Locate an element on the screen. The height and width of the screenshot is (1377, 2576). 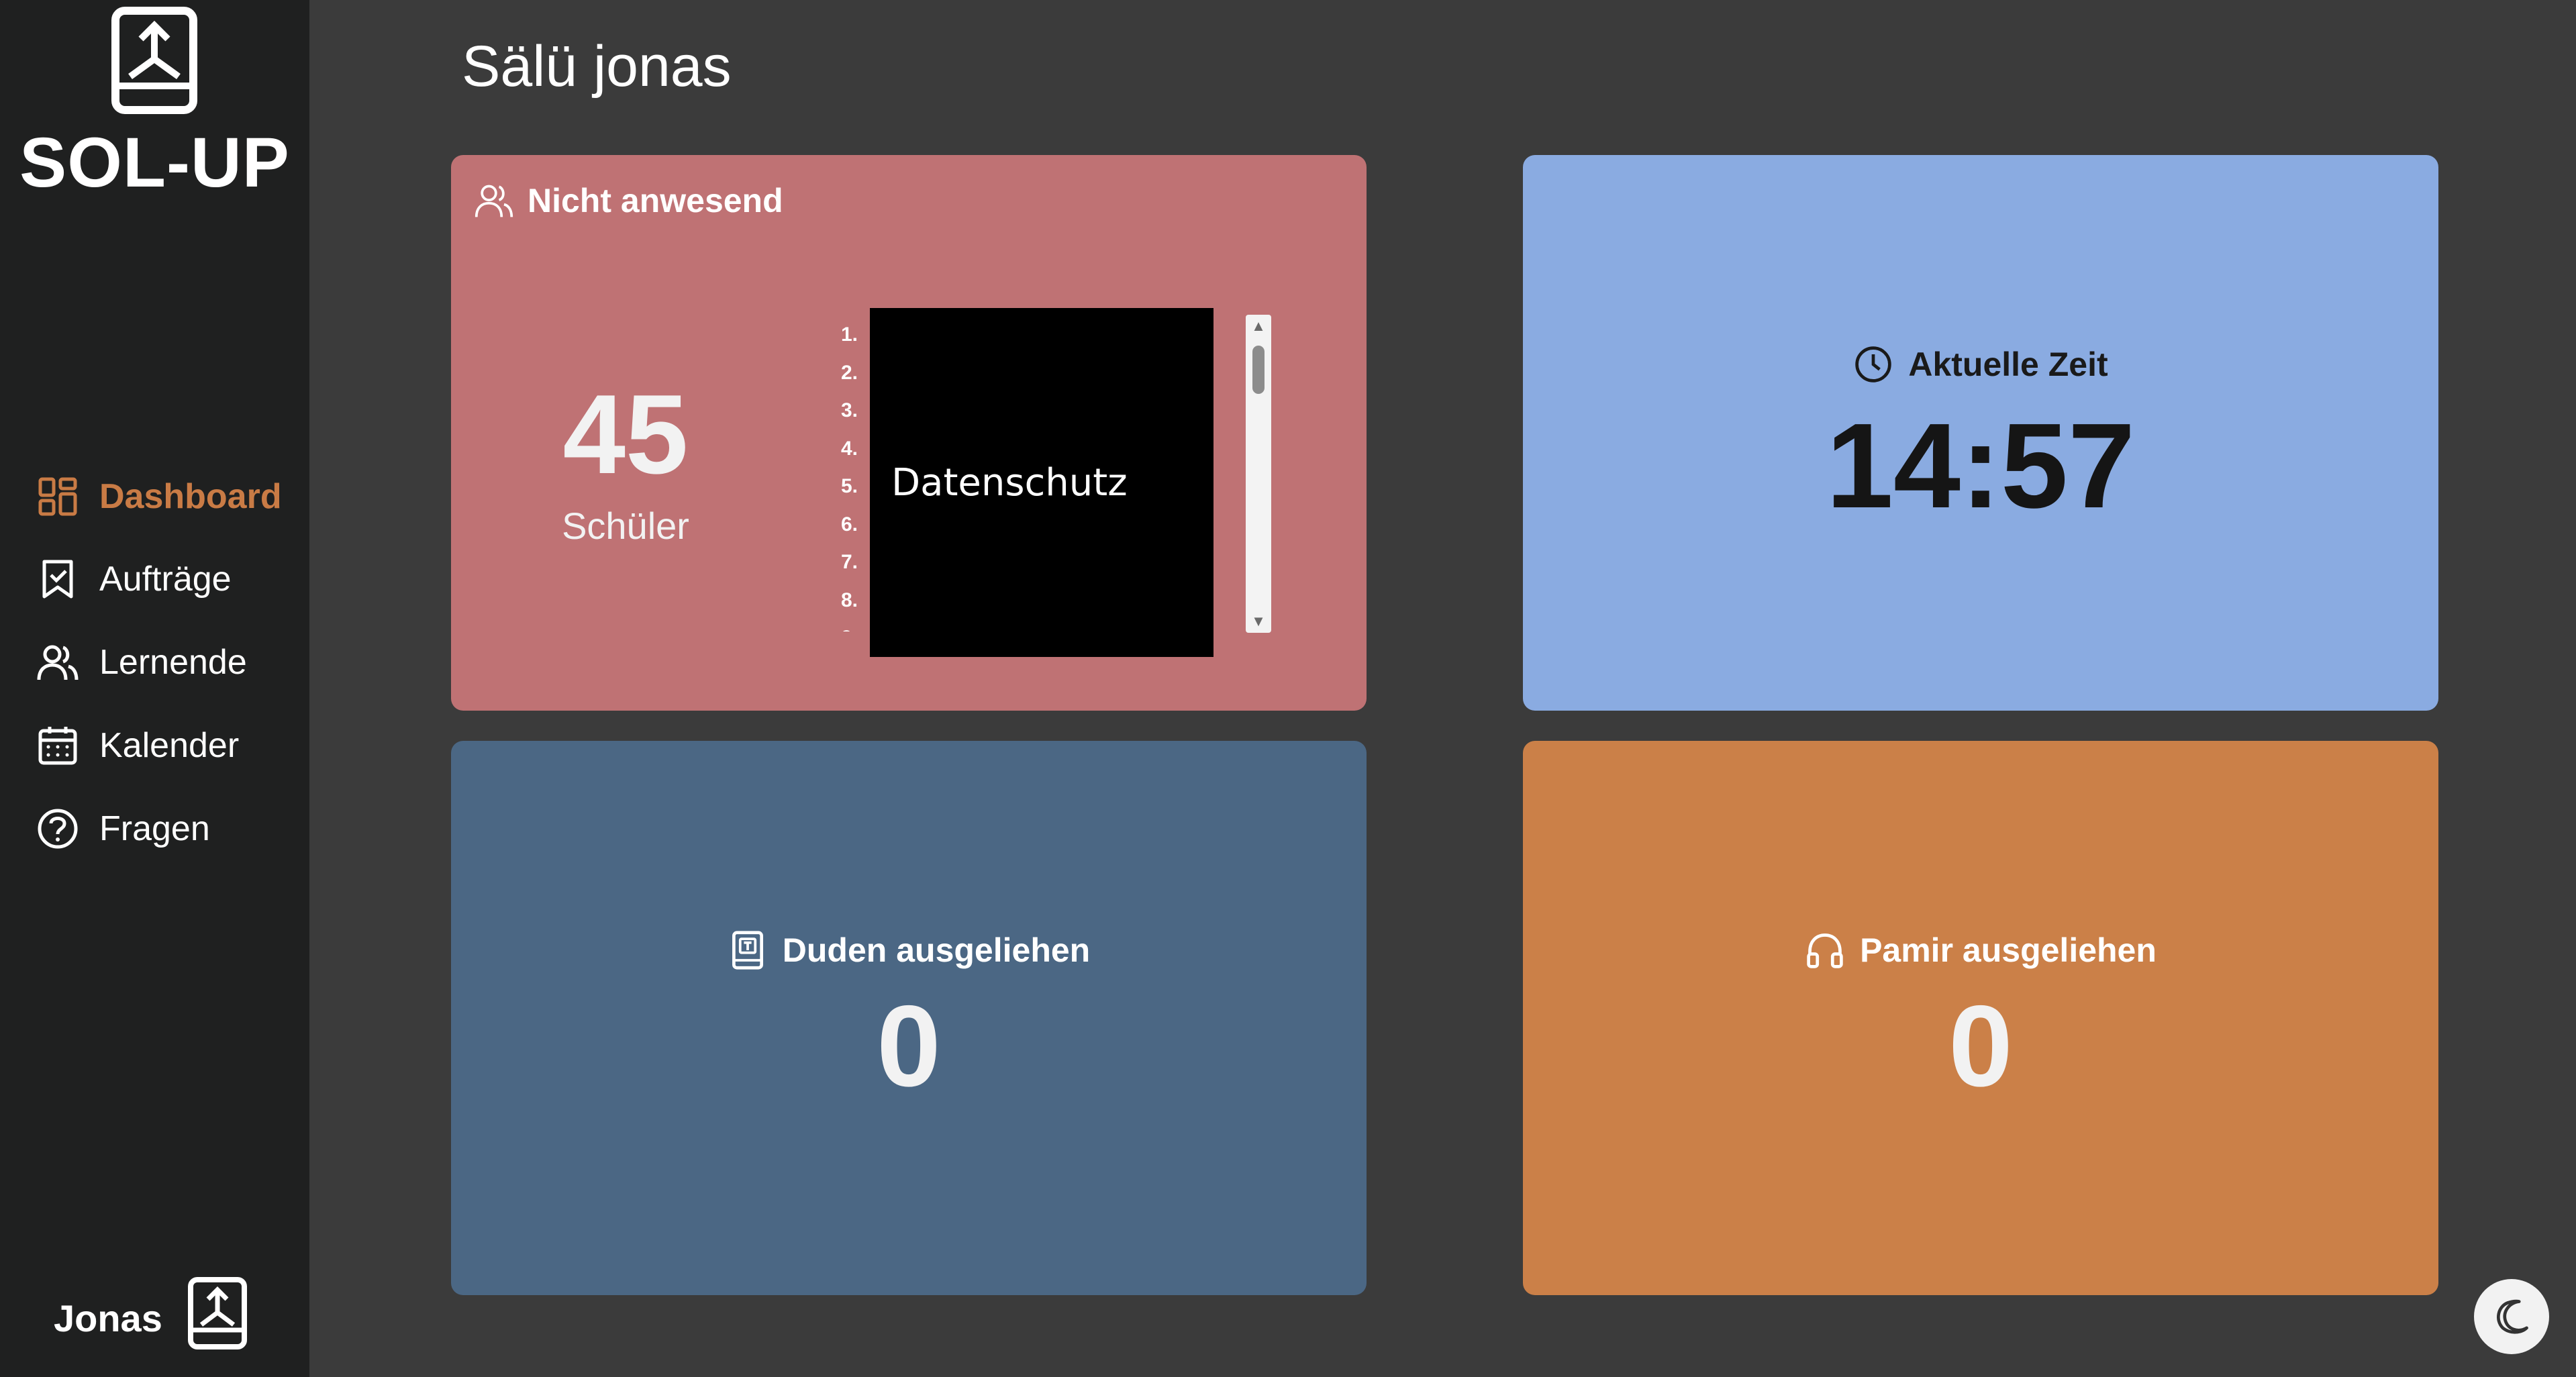
clock-icon is located at coordinates (1873, 364).